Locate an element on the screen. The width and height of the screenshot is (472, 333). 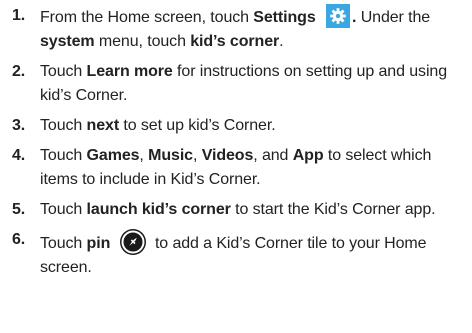
step-bold-text: kid’s corner is located at coordinates (235, 41).